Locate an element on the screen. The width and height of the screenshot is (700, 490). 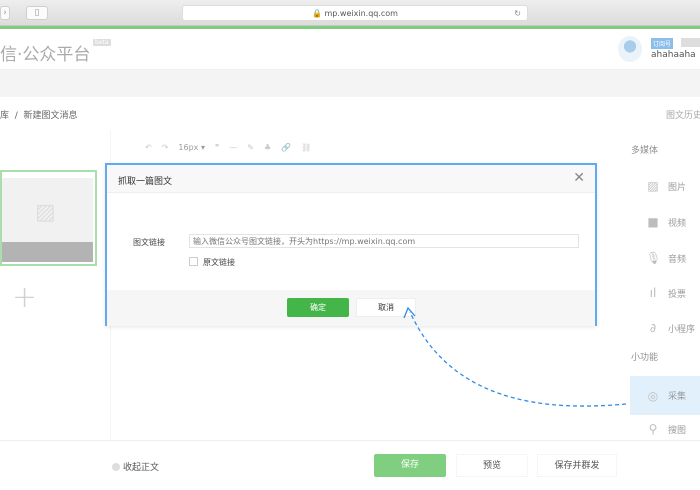
preview-button: 预览 is located at coordinates (492, 465).